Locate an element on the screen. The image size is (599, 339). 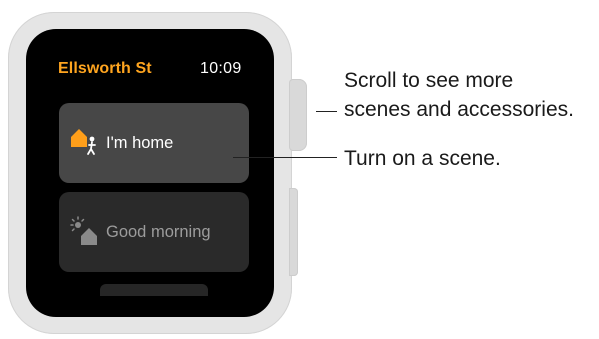
app-title: Ellsworth St is located at coordinates (105, 68).